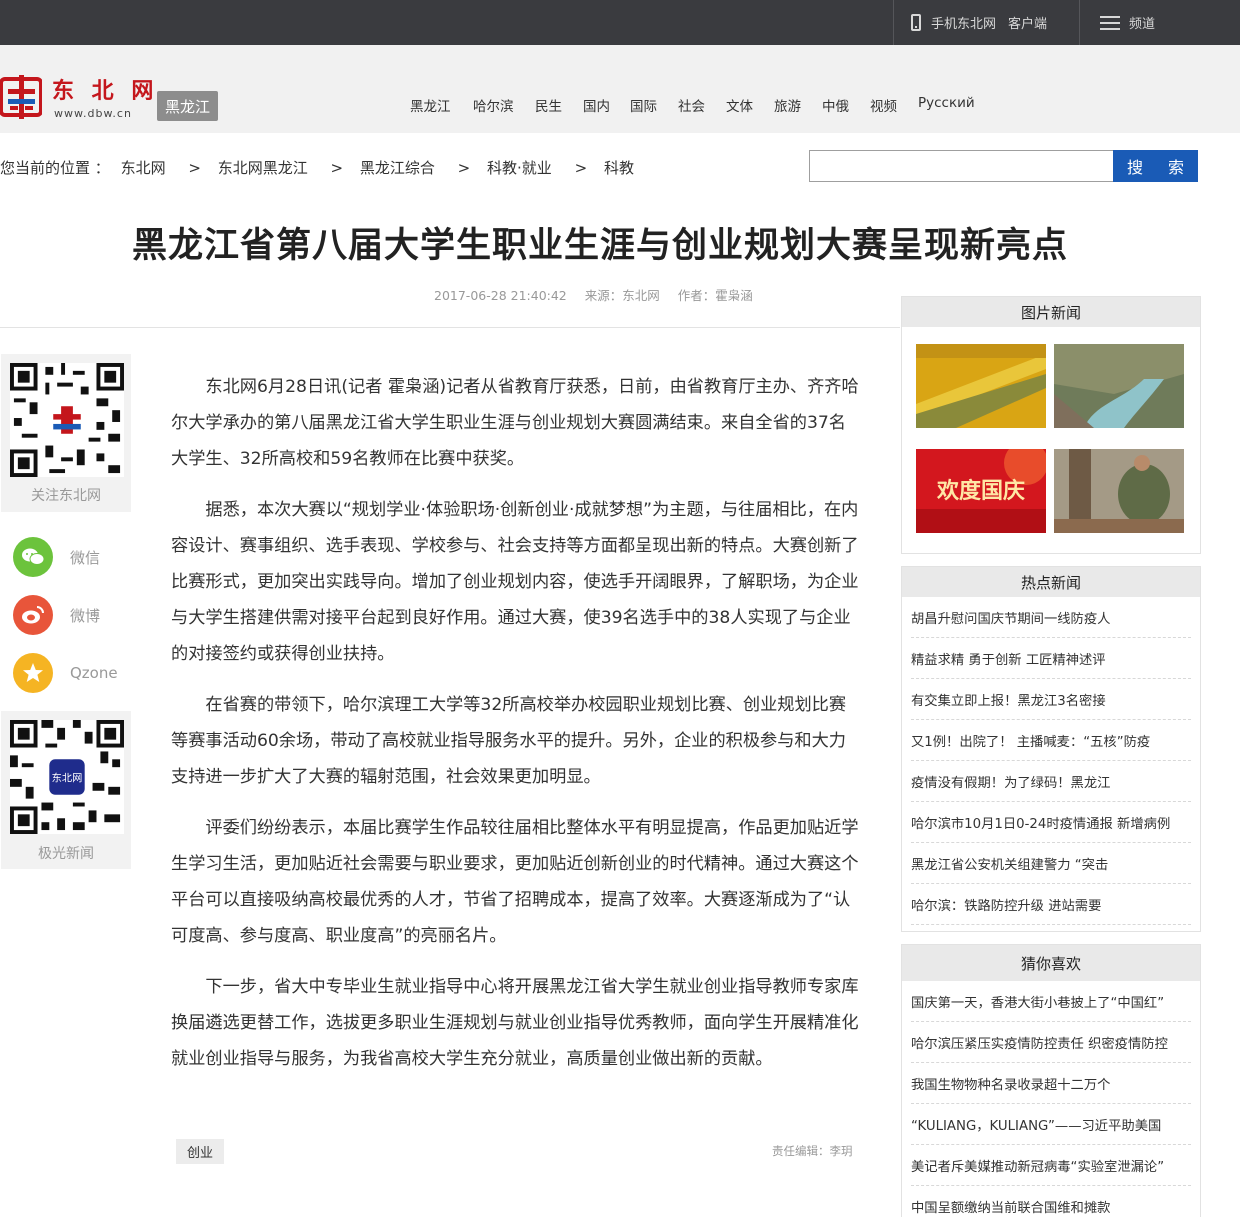 The width and height of the screenshot is (1240, 1217). What do you see at coordinates (1051, 781) in the screenshot?
I see `hot-news-item: 疫情没有假期！为了绿码！黑龙江` at bounding box center [1051, 781].